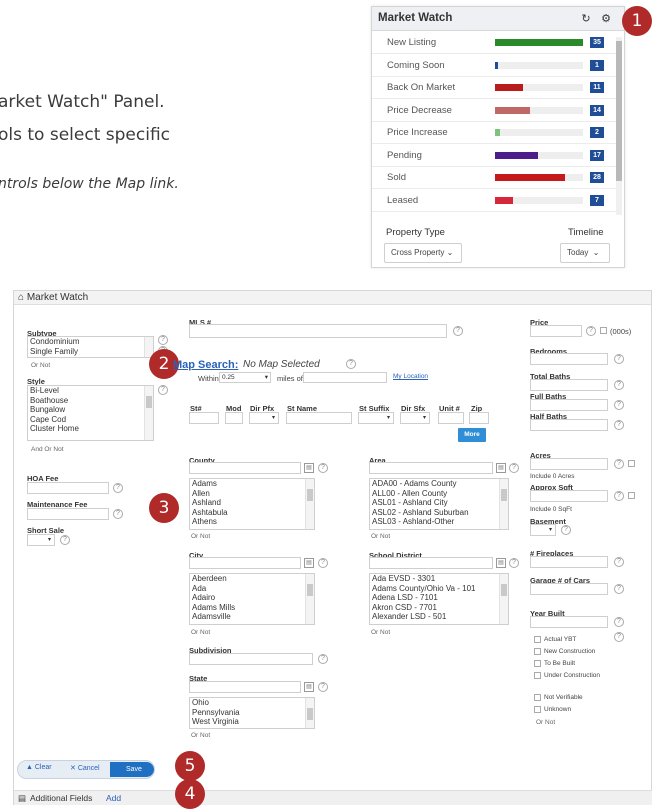 This screenshot has width=661, height=809. What do you see at coordinates (597, 65) in the screenshot?
I see `status-count-badge: 1` at bounding box center [597, 65].